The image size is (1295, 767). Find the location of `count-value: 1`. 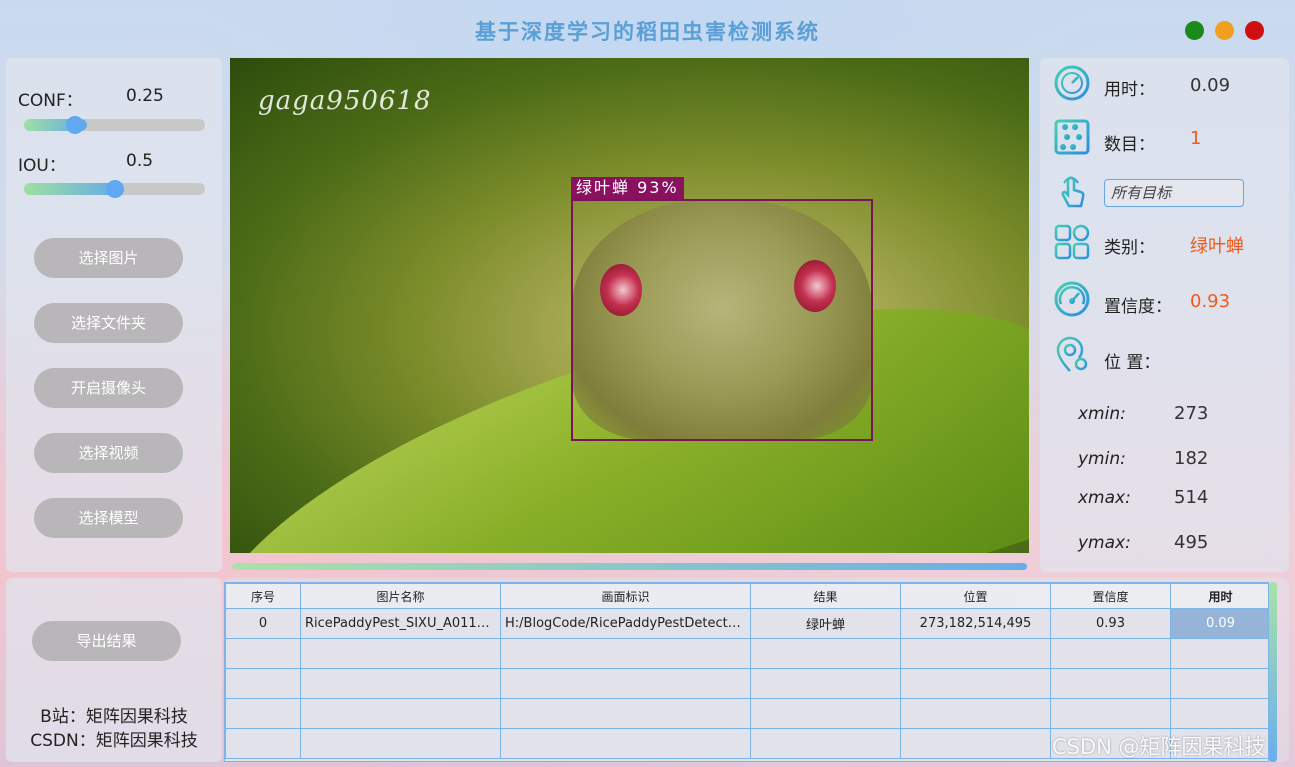

count-value: 1 is located at coordinates (1196, 138).